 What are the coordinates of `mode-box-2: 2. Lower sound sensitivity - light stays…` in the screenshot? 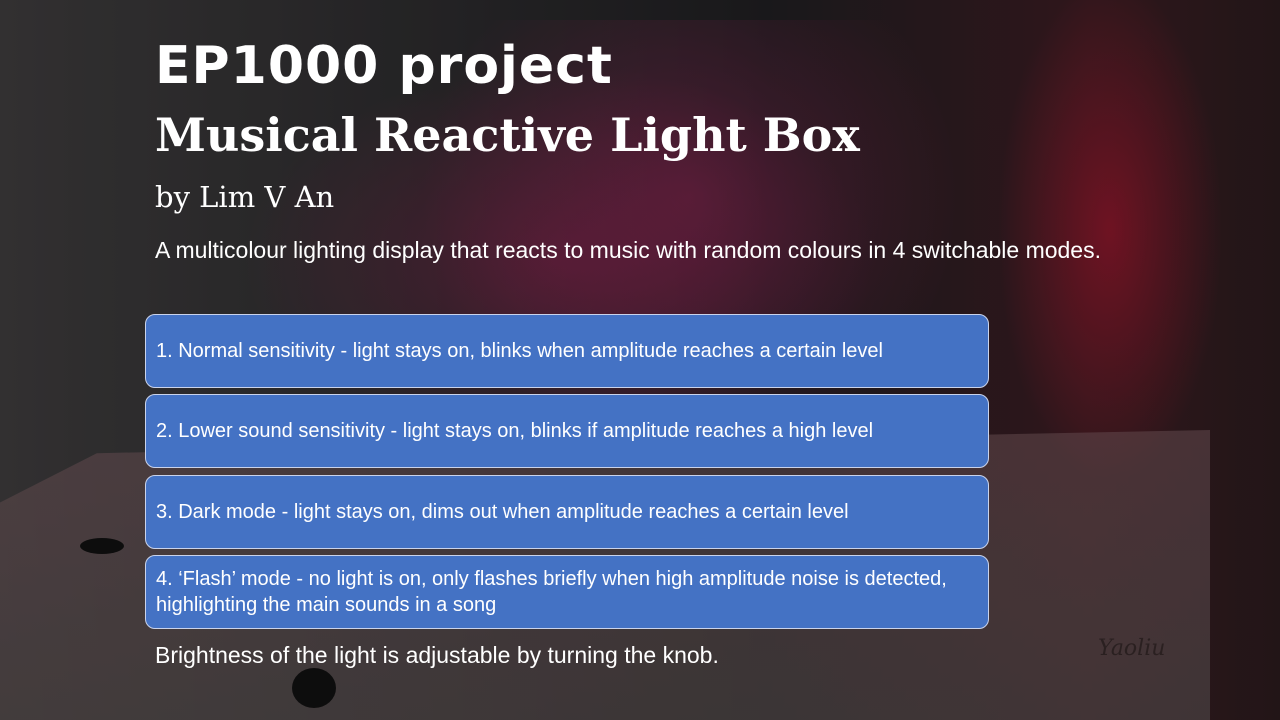 It's located at (567, 431).